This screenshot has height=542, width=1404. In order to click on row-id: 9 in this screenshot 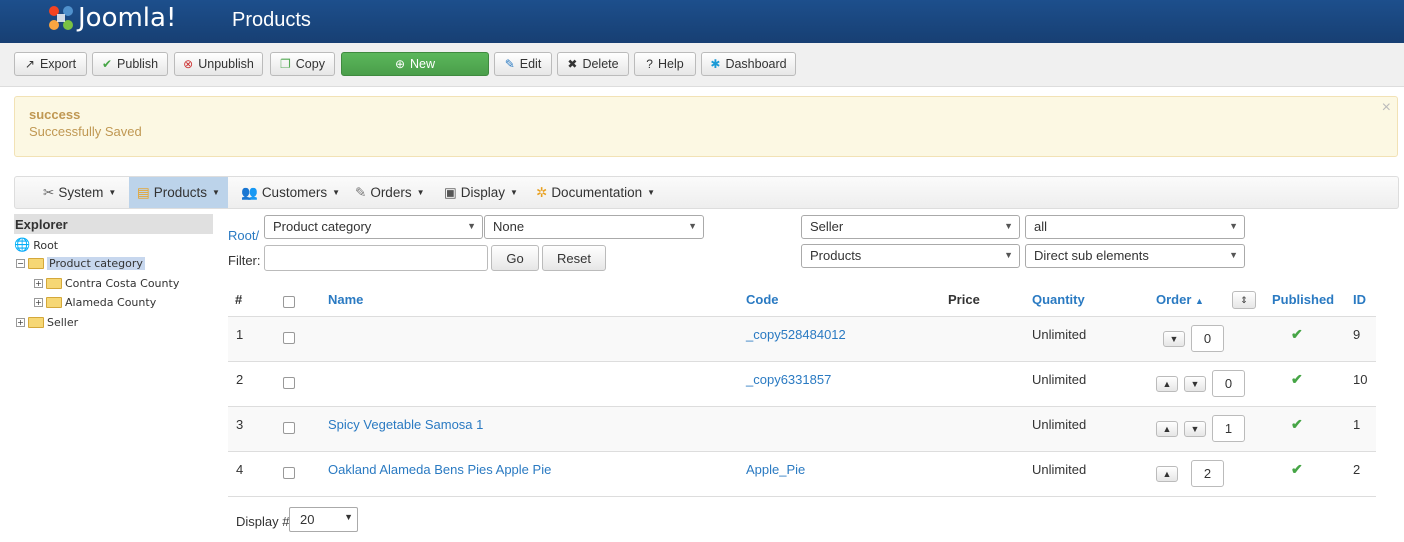, I will do `click(1357, 334)`.